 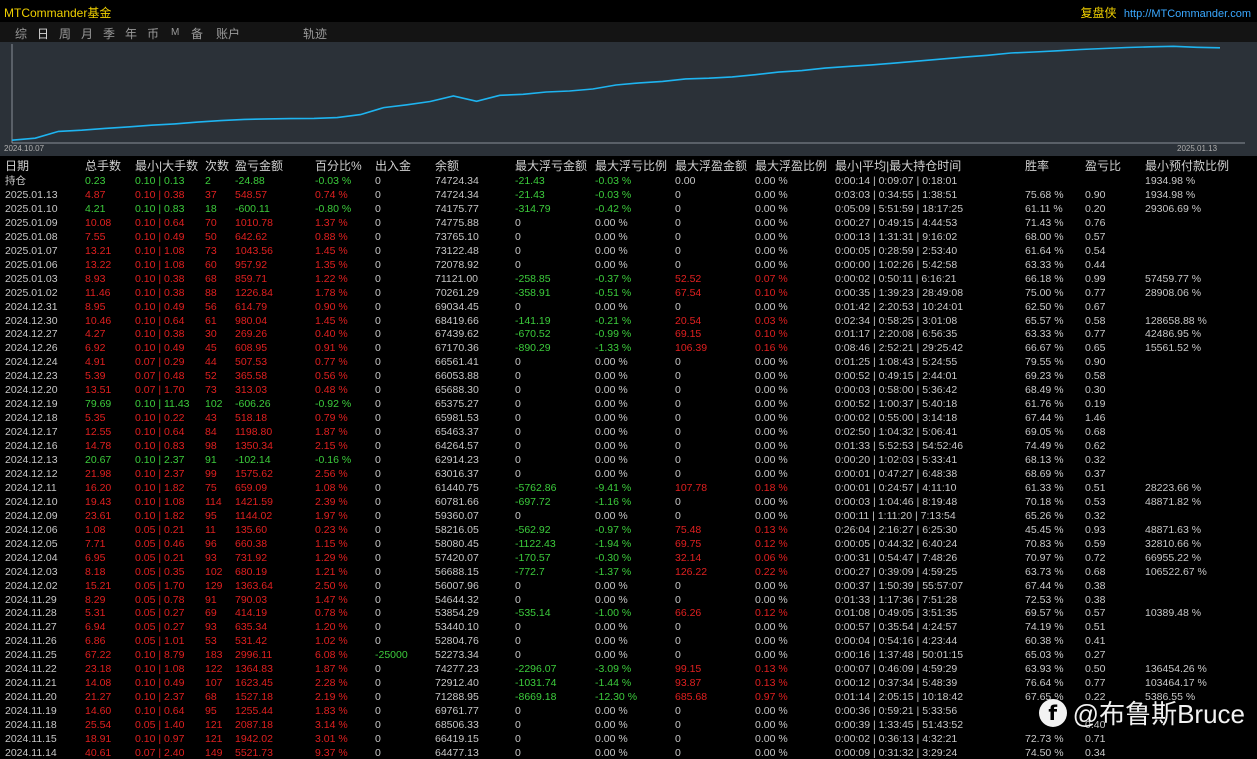 What do you see at coordinates (211, 250) in the screenshot?
I see `cell-count: 73` at bounding box center [211, 250].